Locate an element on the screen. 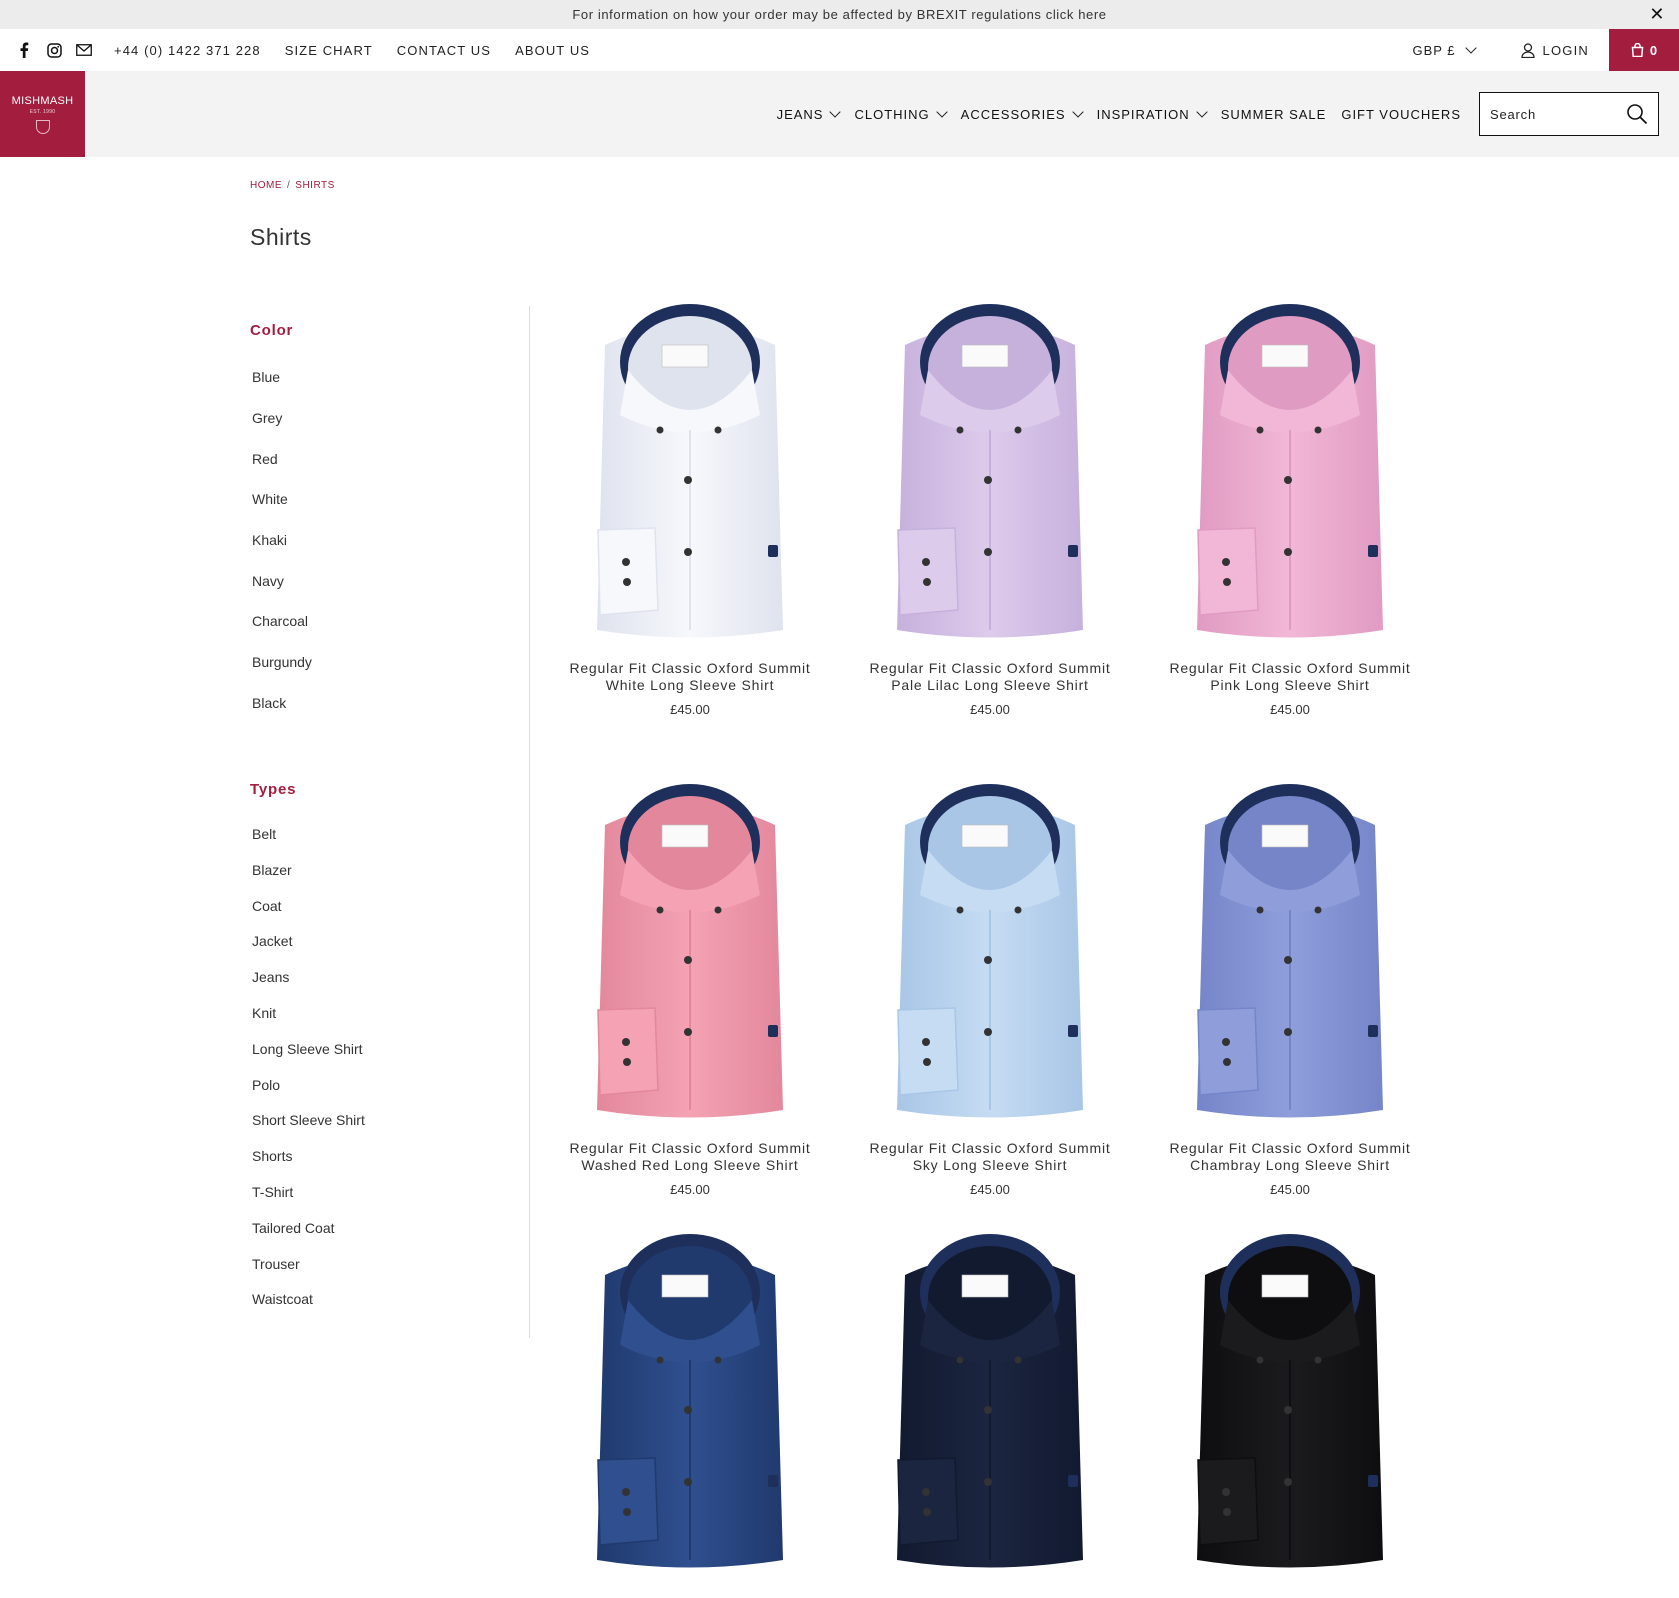 Image resolution: width=1679 pixels, height=1598 pixels. nav-item-accessories: ACCESSORIES is located at coordinates (1022, 114).